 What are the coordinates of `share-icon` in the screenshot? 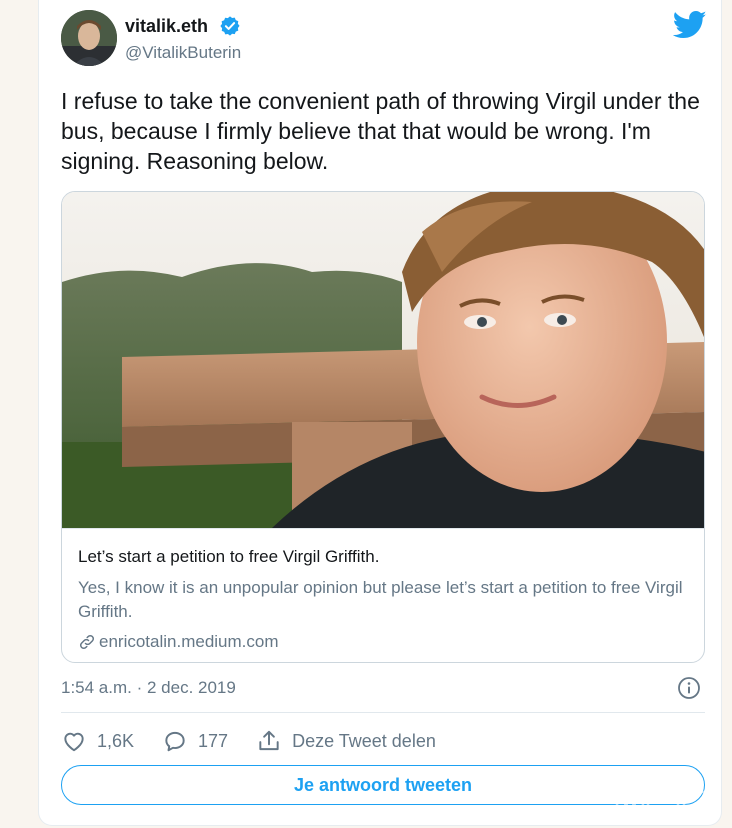 It's located at (269, 740).